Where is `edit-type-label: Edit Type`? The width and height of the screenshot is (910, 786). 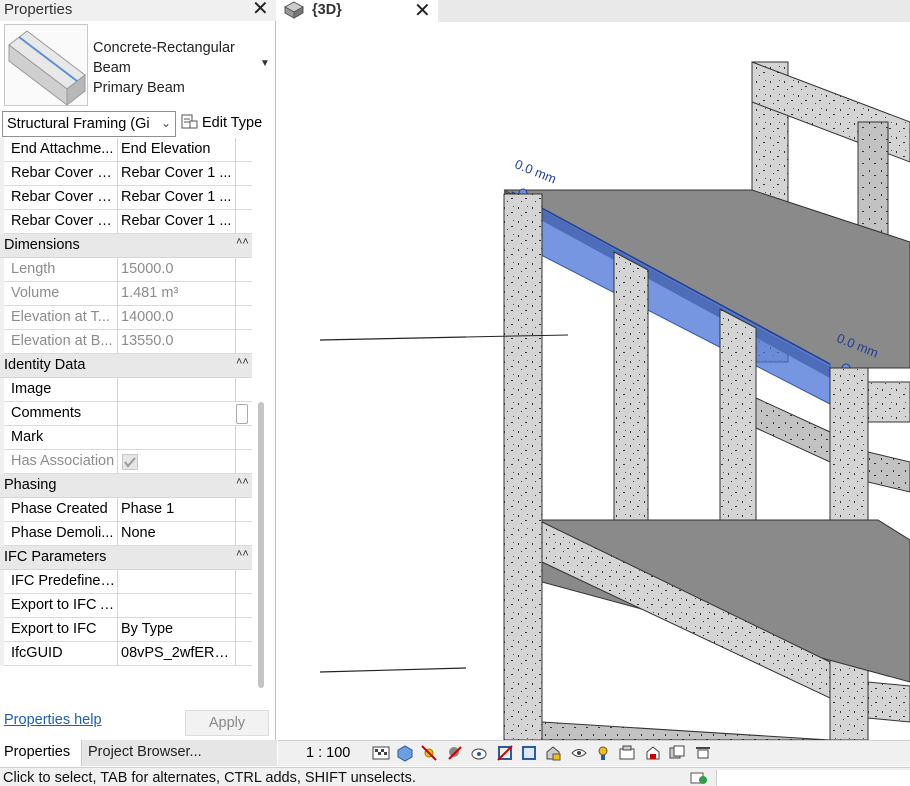 edit-type-label: Edit Type is located at coordinates (232, 123).